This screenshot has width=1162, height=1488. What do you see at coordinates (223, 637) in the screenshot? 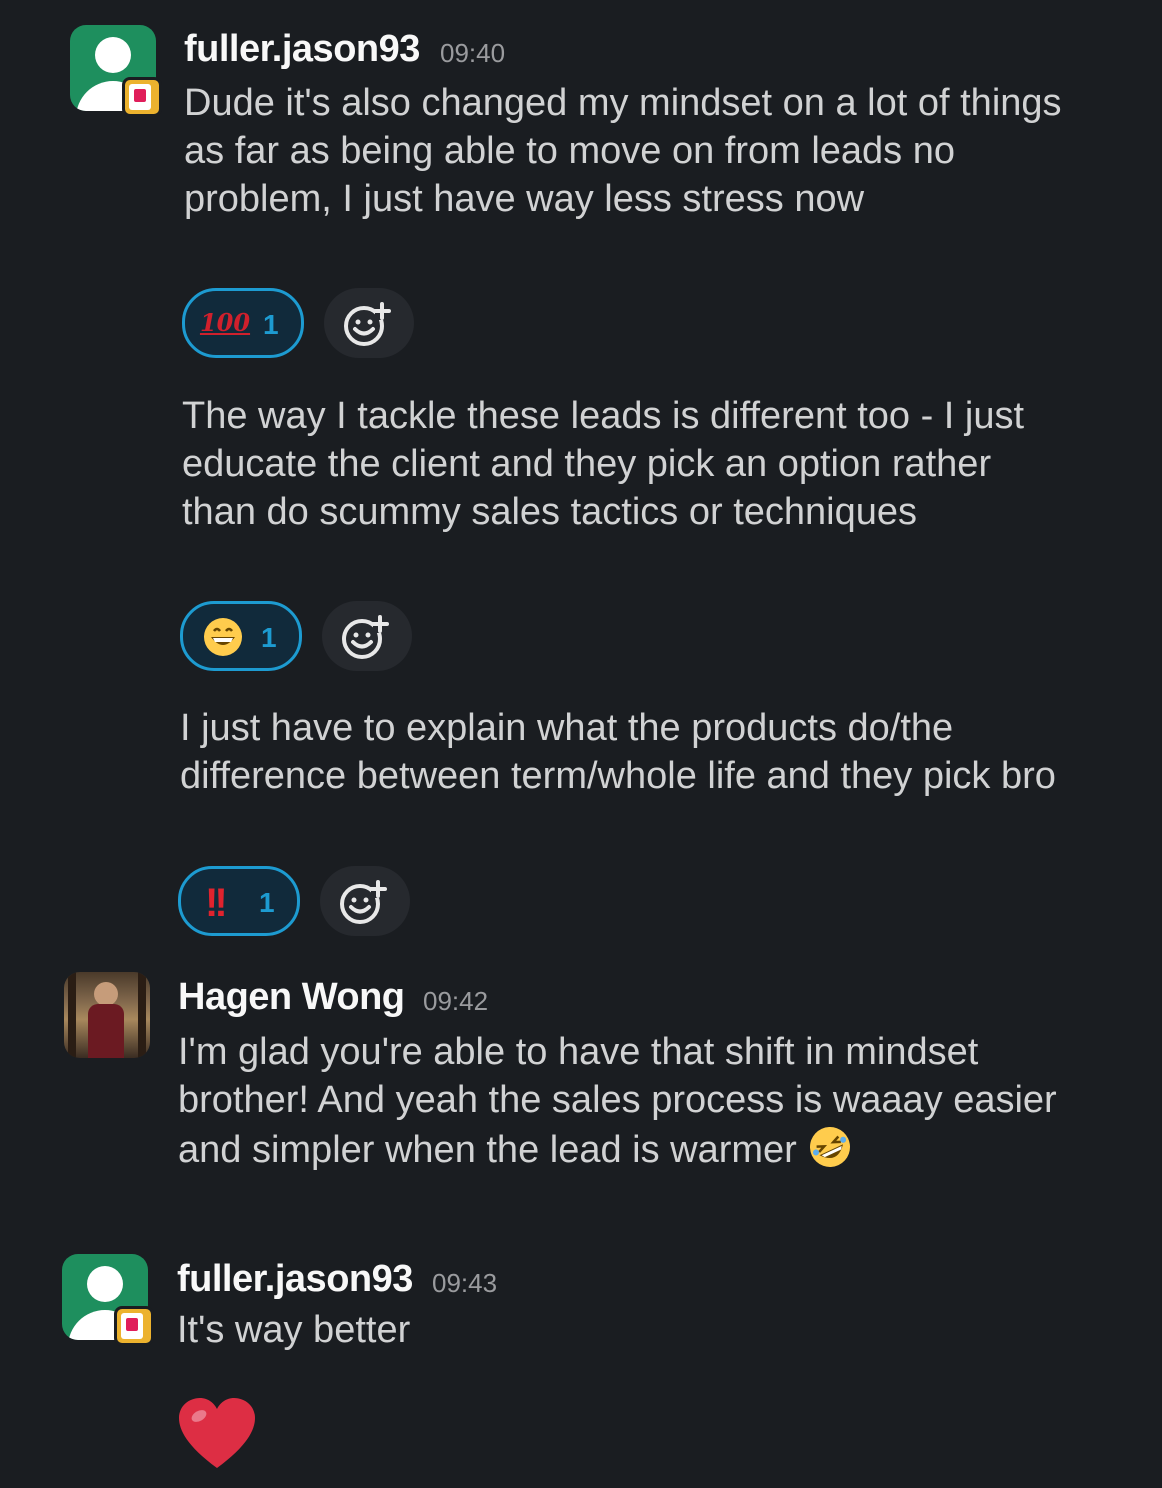
I see `grinning-face-icon` at bounding box center [223, 637].